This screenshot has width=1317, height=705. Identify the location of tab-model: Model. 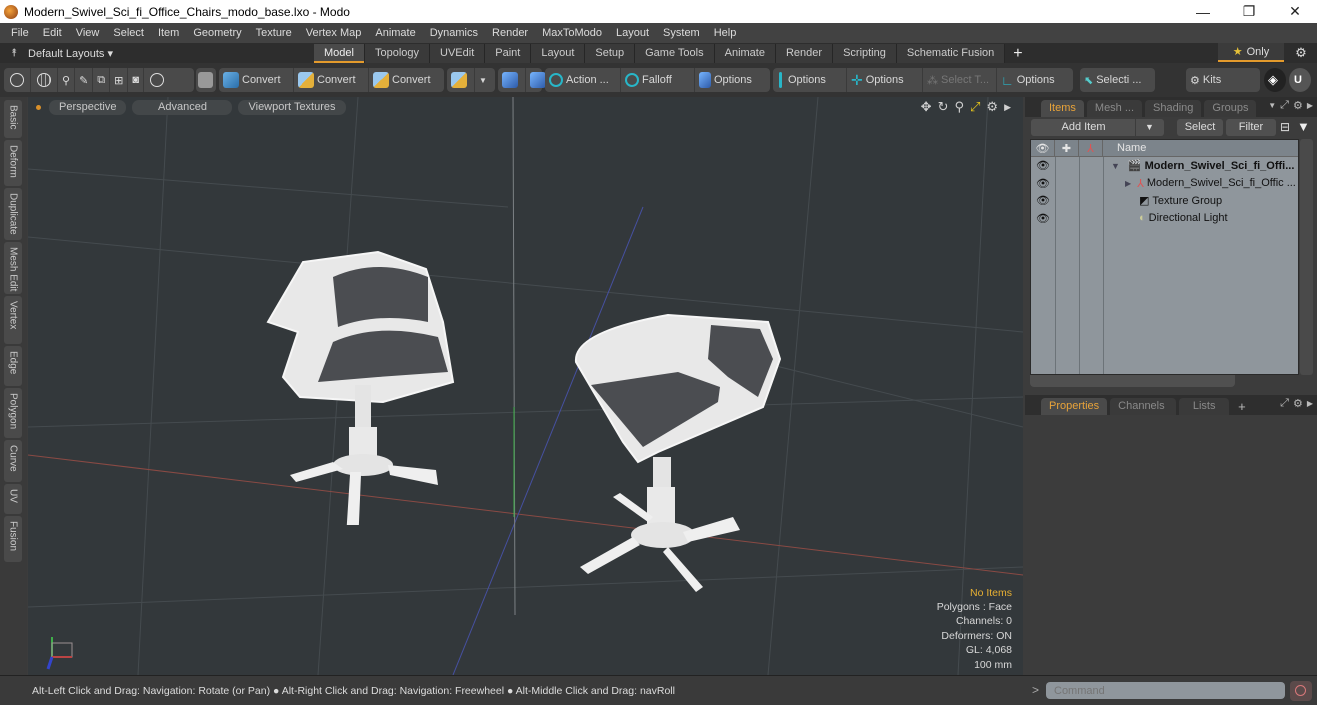
(339, 53).